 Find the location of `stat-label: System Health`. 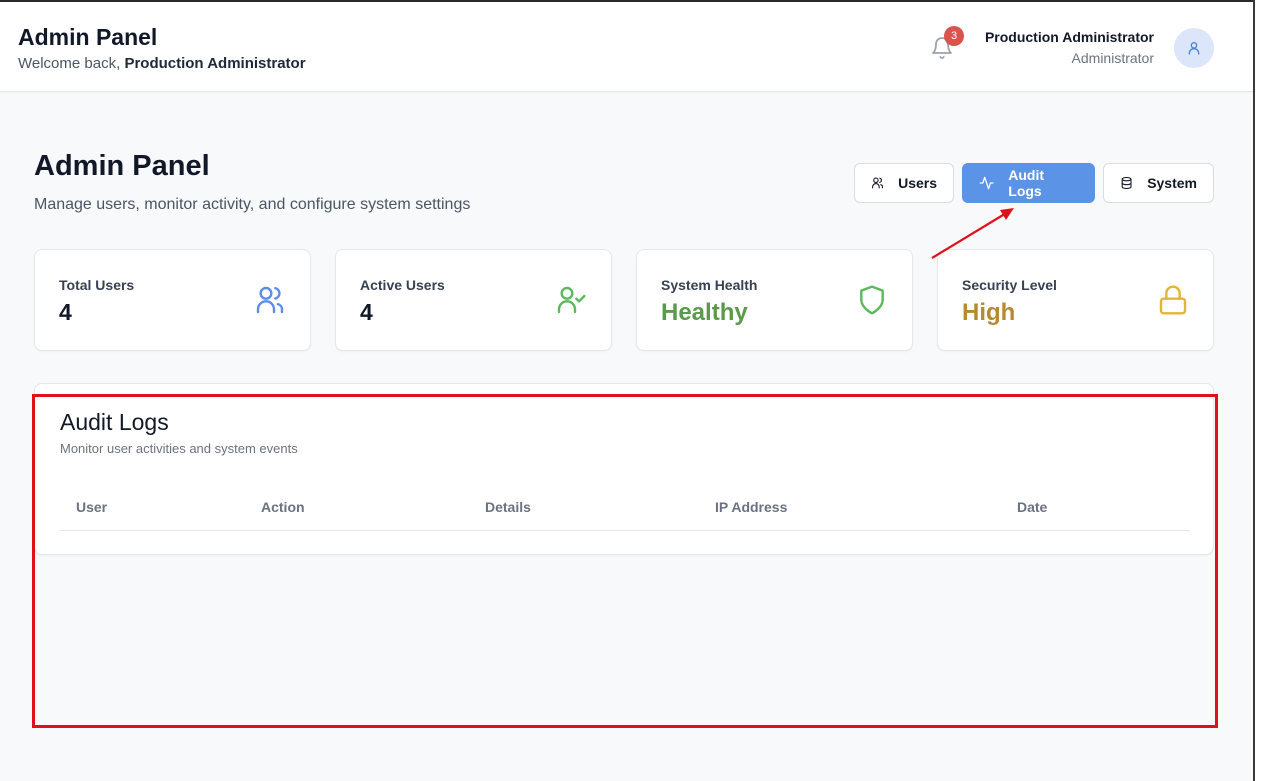

stat-label: System Health is located at coordinates (709, 285).